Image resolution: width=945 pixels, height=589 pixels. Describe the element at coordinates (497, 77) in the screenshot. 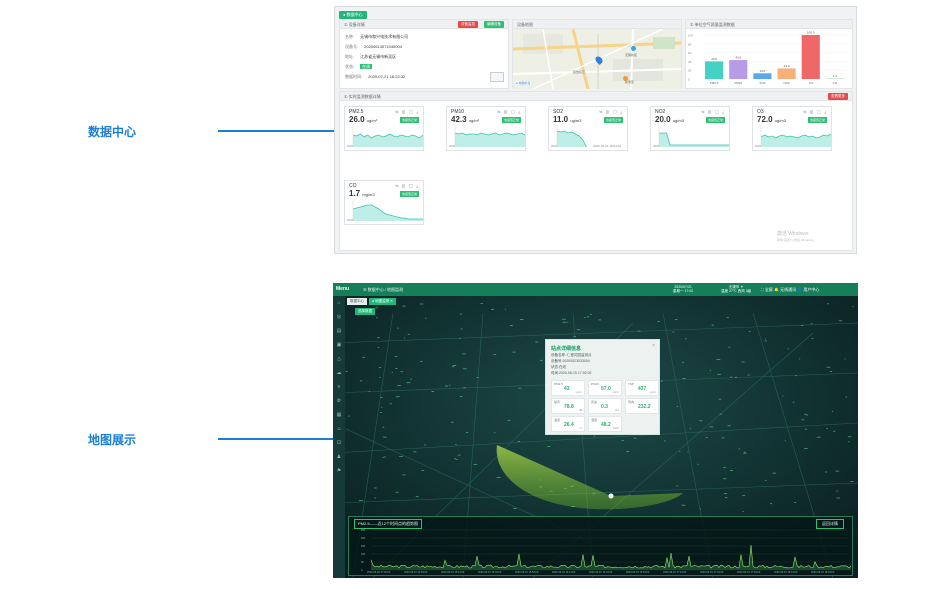

I see `device-image` at that location.